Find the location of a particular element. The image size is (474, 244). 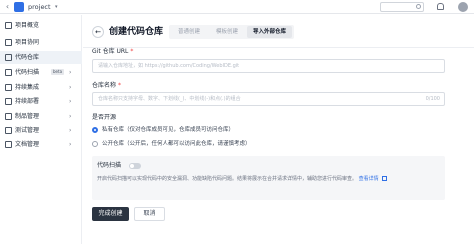

doc-icon is located at coordinates (8, 144).